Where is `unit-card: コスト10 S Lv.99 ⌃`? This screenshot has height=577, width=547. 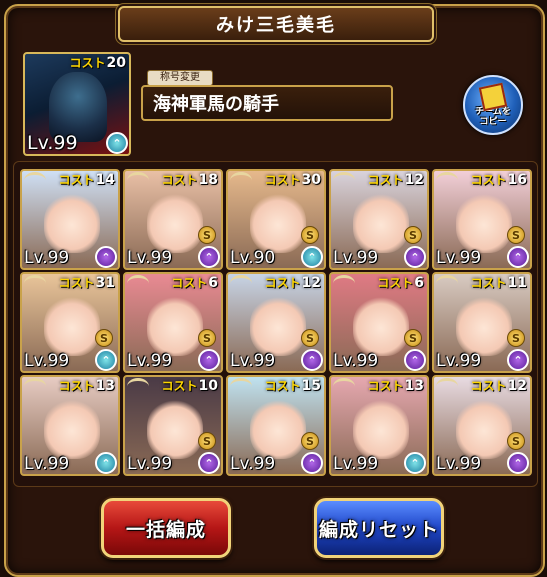 unit-card: コスト10 S Lv.99 ⌃ is located at coordinates (173, 425).